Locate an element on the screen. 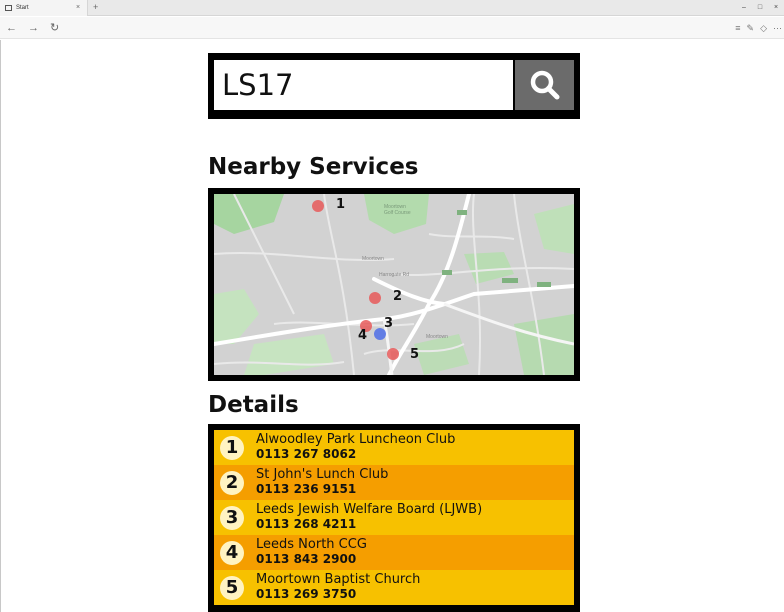  notes-icon: ✎ is located at coordinates (751, 28).